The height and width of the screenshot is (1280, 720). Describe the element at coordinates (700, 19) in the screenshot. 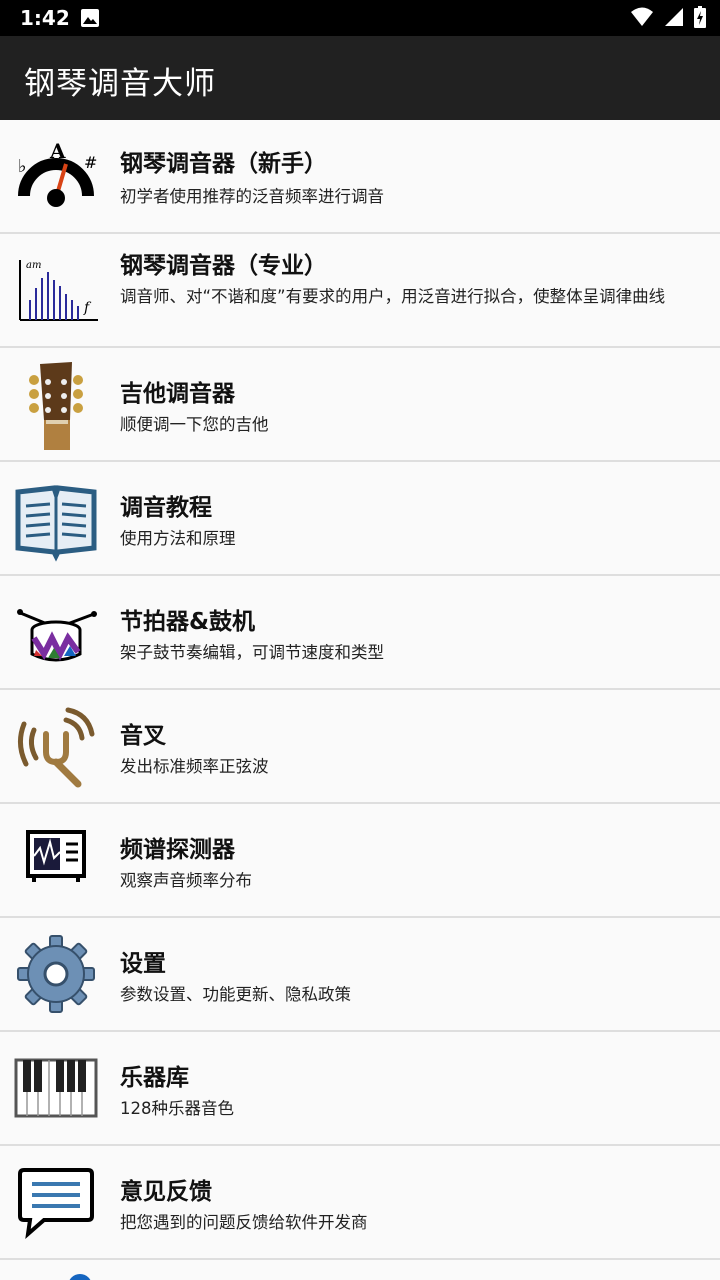

I see `battery-icon` at that location.